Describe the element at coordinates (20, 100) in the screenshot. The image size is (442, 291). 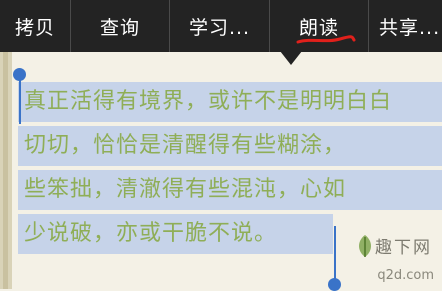
I see `selection-start-caret` at that location.